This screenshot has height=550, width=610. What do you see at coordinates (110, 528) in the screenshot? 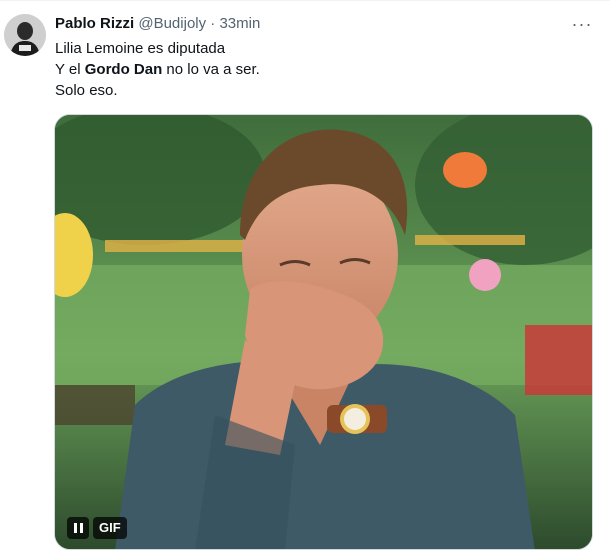
I see `gif-badge: GIF` at bounding box center [110, 528].